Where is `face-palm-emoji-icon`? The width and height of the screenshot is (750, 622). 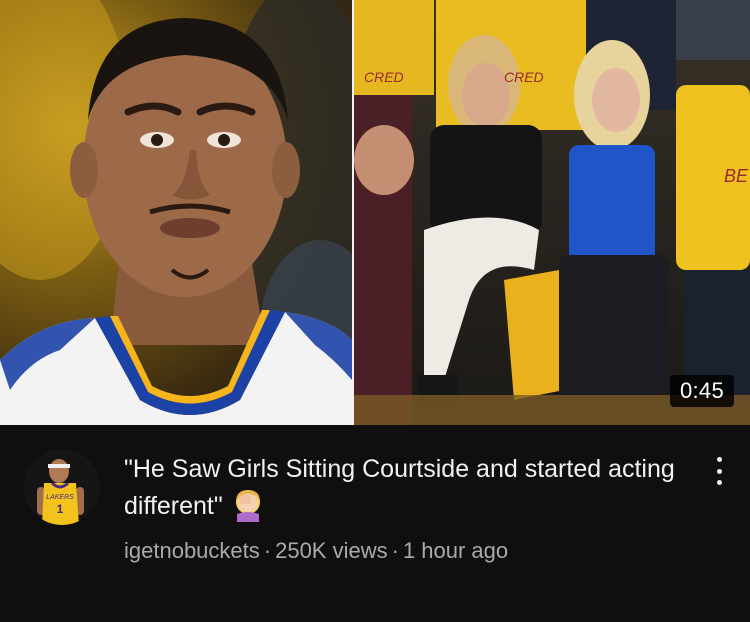 face-palm-emoji-icon is located at coordinates (248, 510).